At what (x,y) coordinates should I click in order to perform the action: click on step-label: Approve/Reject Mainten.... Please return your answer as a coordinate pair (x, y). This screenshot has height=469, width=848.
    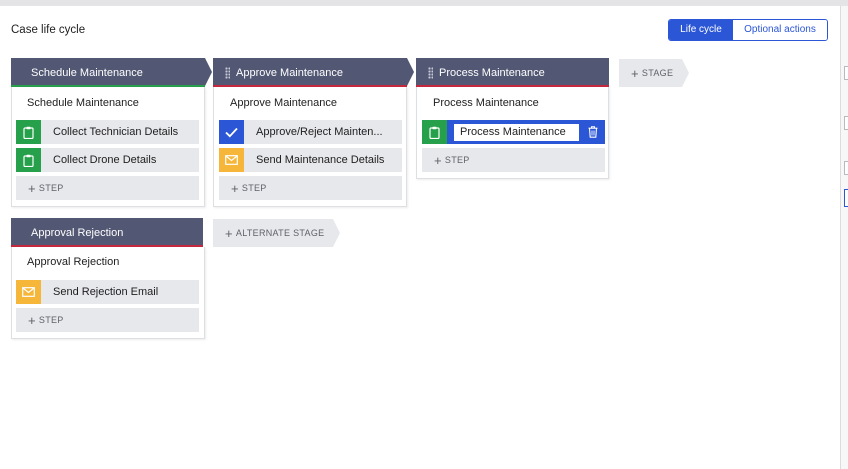
    Looking at the image, I should click on (319, 132).